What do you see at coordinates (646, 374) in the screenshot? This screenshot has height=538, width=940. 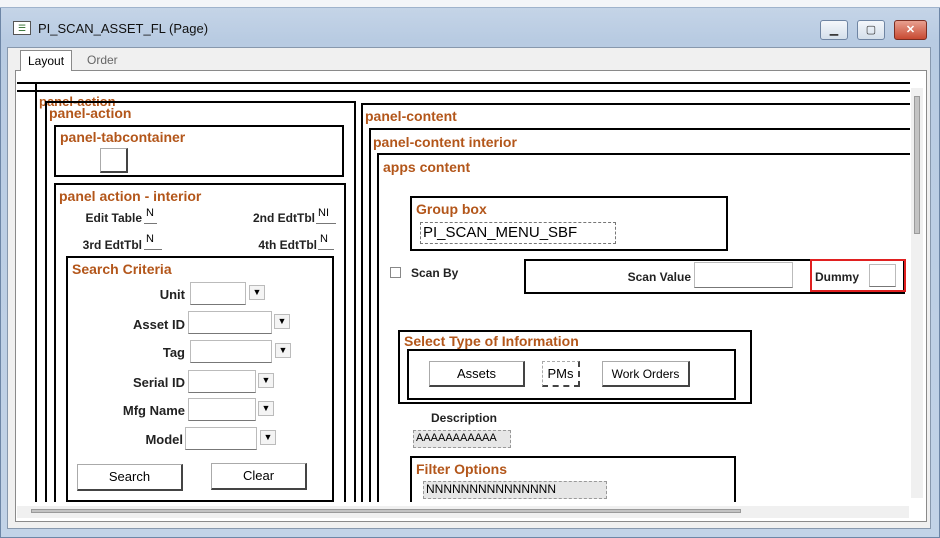 I see `work-orders-button: Work Orders` at bounding box center [646, 374].